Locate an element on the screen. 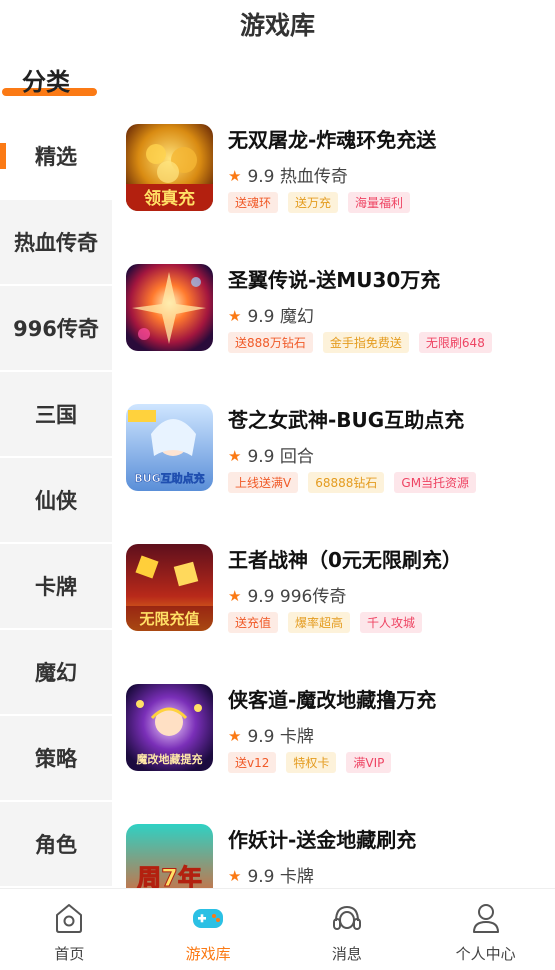 The width and height of the screenshot is (555, 970). game-thumbnail: 魔改地藏提充 is located at coordinates (169, 727).